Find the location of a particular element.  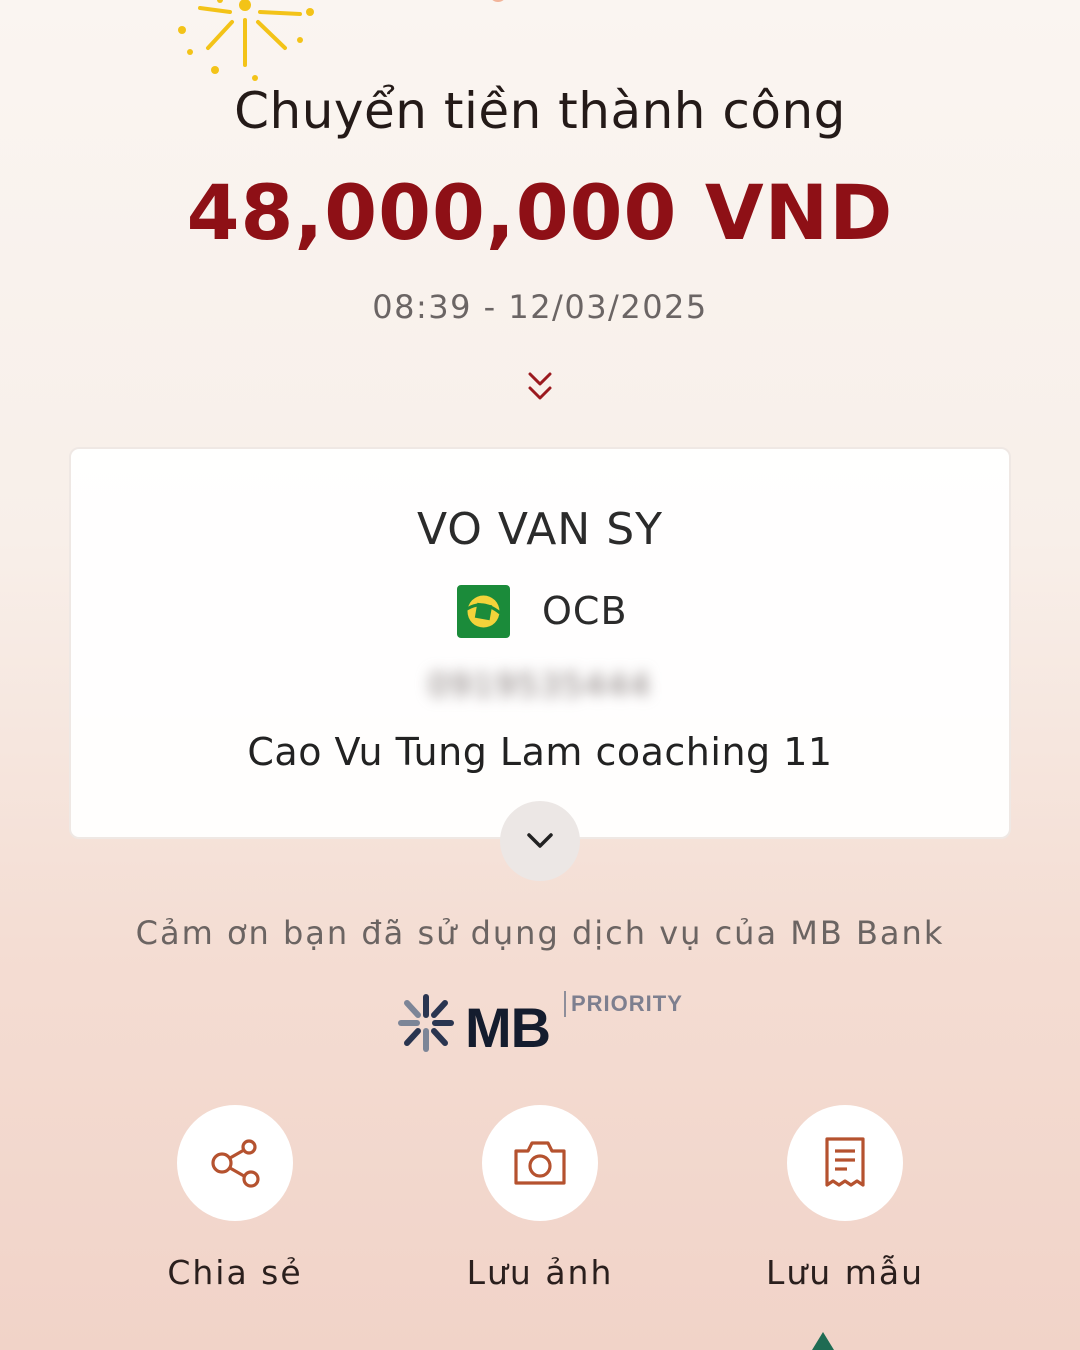

fireworks-decoration is located at coordinates (246, 40).